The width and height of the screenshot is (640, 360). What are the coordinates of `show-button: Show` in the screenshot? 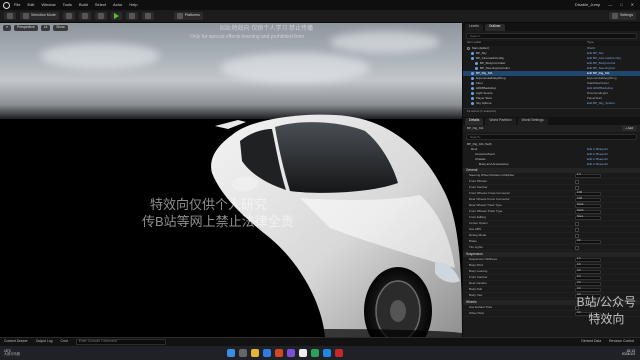 It's located at (60, 27).